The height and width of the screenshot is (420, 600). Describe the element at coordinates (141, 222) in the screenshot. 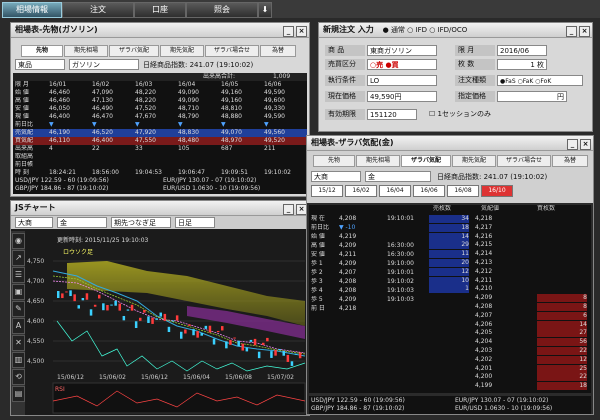

I see `chart-period-select: 期先つなぎ足` at that location.